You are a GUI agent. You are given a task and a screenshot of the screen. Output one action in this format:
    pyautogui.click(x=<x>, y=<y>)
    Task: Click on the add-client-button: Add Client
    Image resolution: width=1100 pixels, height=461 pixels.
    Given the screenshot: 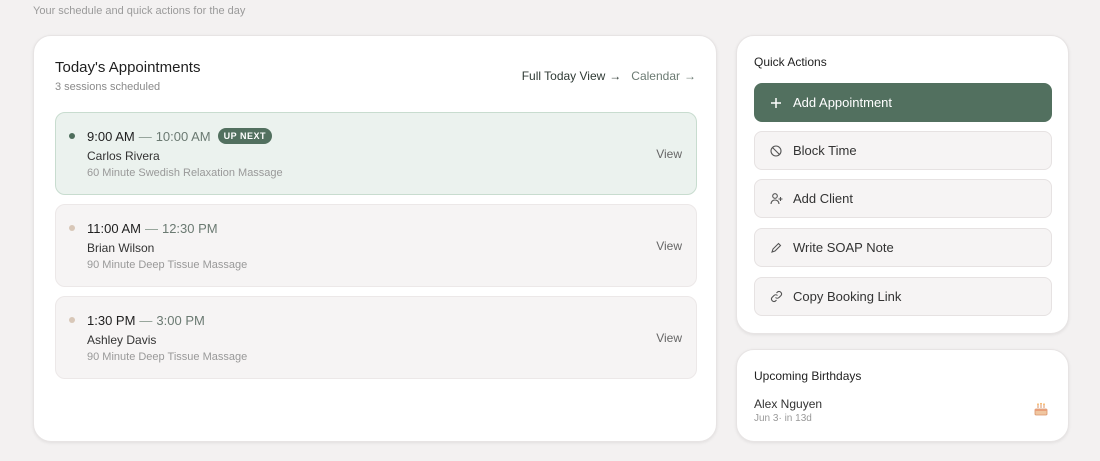 What is the action you would take?
    pyautogui.click(x=903, y=198)
    